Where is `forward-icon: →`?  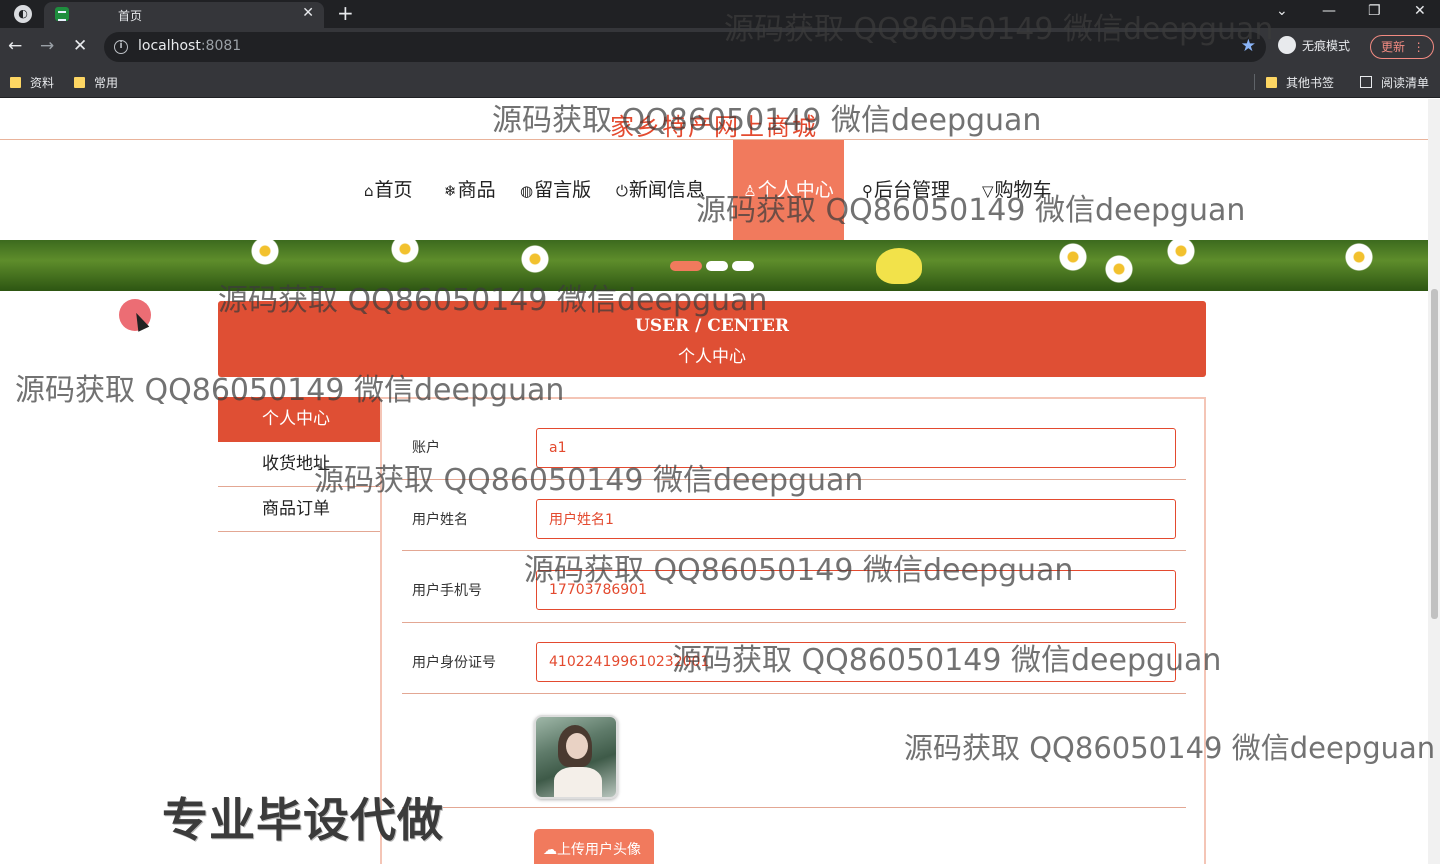 forward-icon: → is located at coordinates (47, 46).